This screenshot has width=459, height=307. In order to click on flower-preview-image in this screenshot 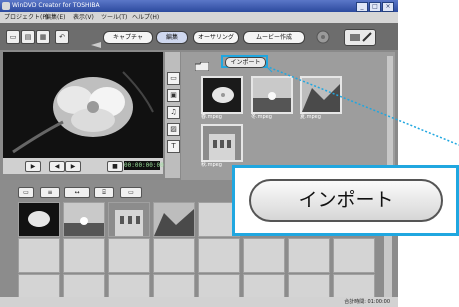, I will do `click(83, 105)`.